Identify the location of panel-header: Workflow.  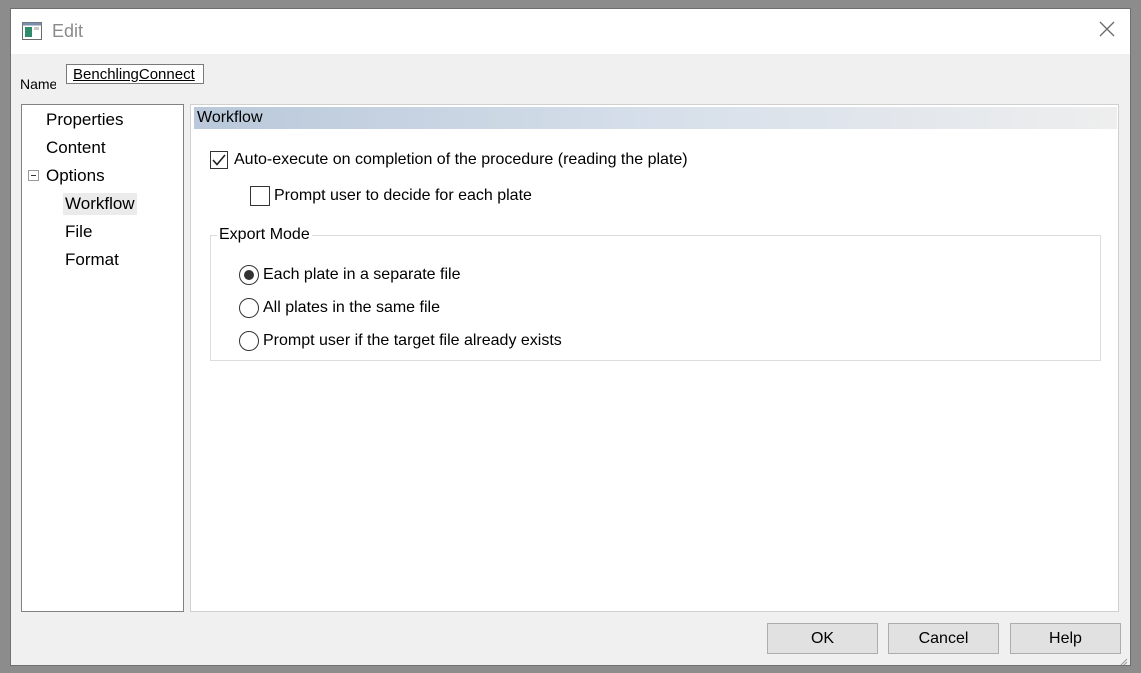
(655, 118).